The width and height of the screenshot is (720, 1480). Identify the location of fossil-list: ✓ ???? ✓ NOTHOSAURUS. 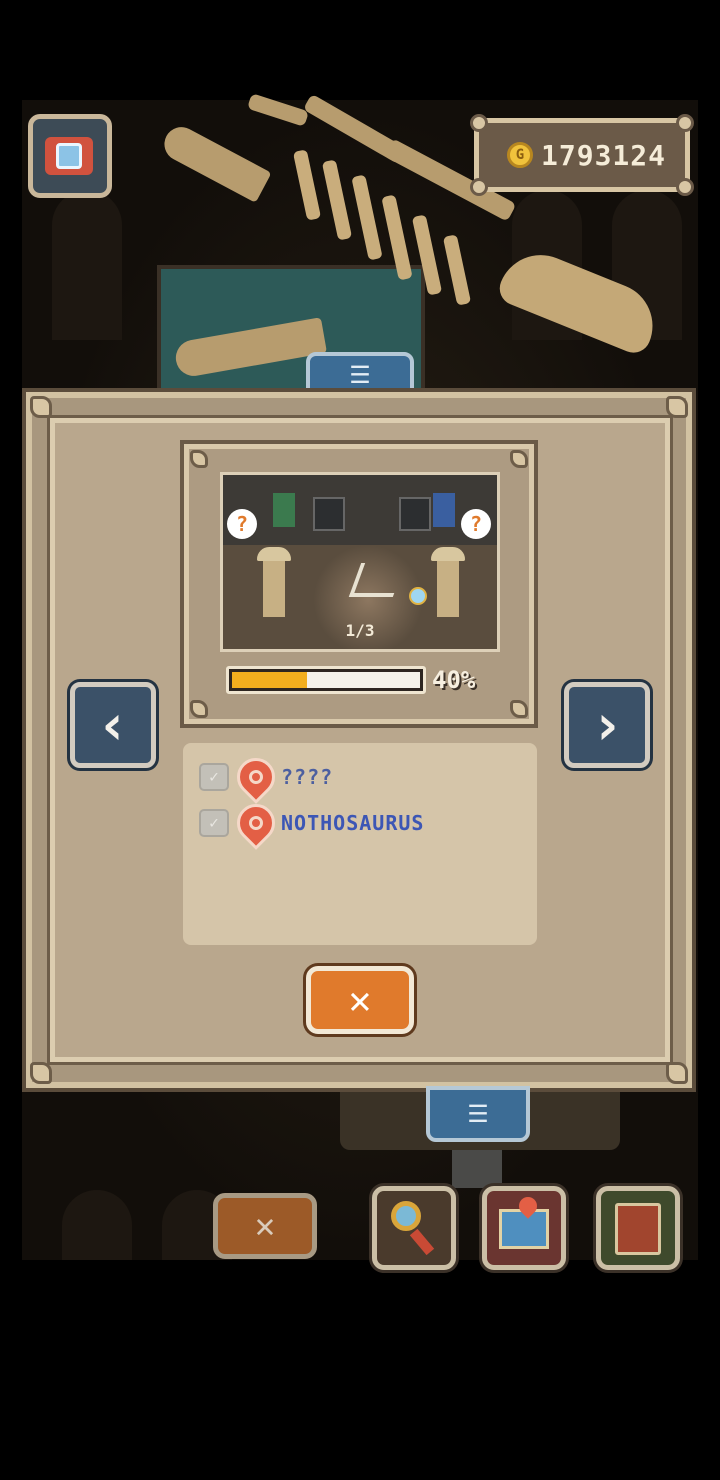
(360, 844).